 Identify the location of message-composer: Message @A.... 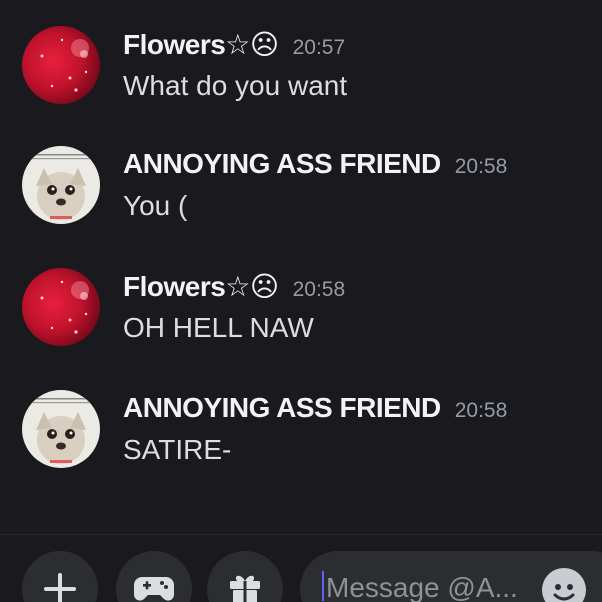
(301, 568).